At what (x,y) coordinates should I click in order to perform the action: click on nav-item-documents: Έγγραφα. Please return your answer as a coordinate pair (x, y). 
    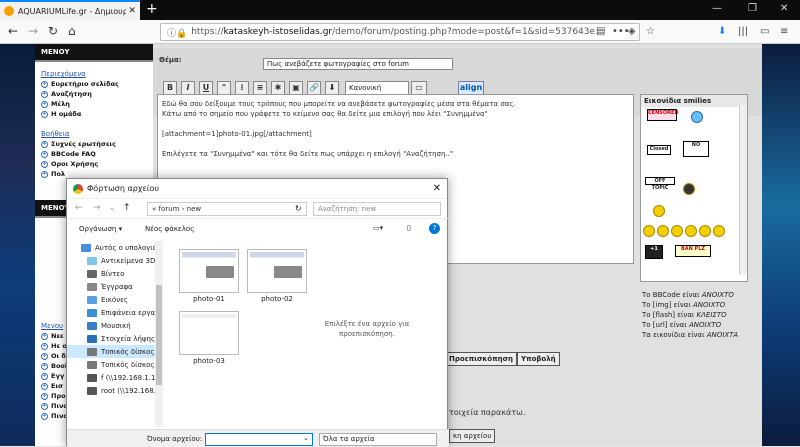
    Looking at the image, I should click on (111, 286).